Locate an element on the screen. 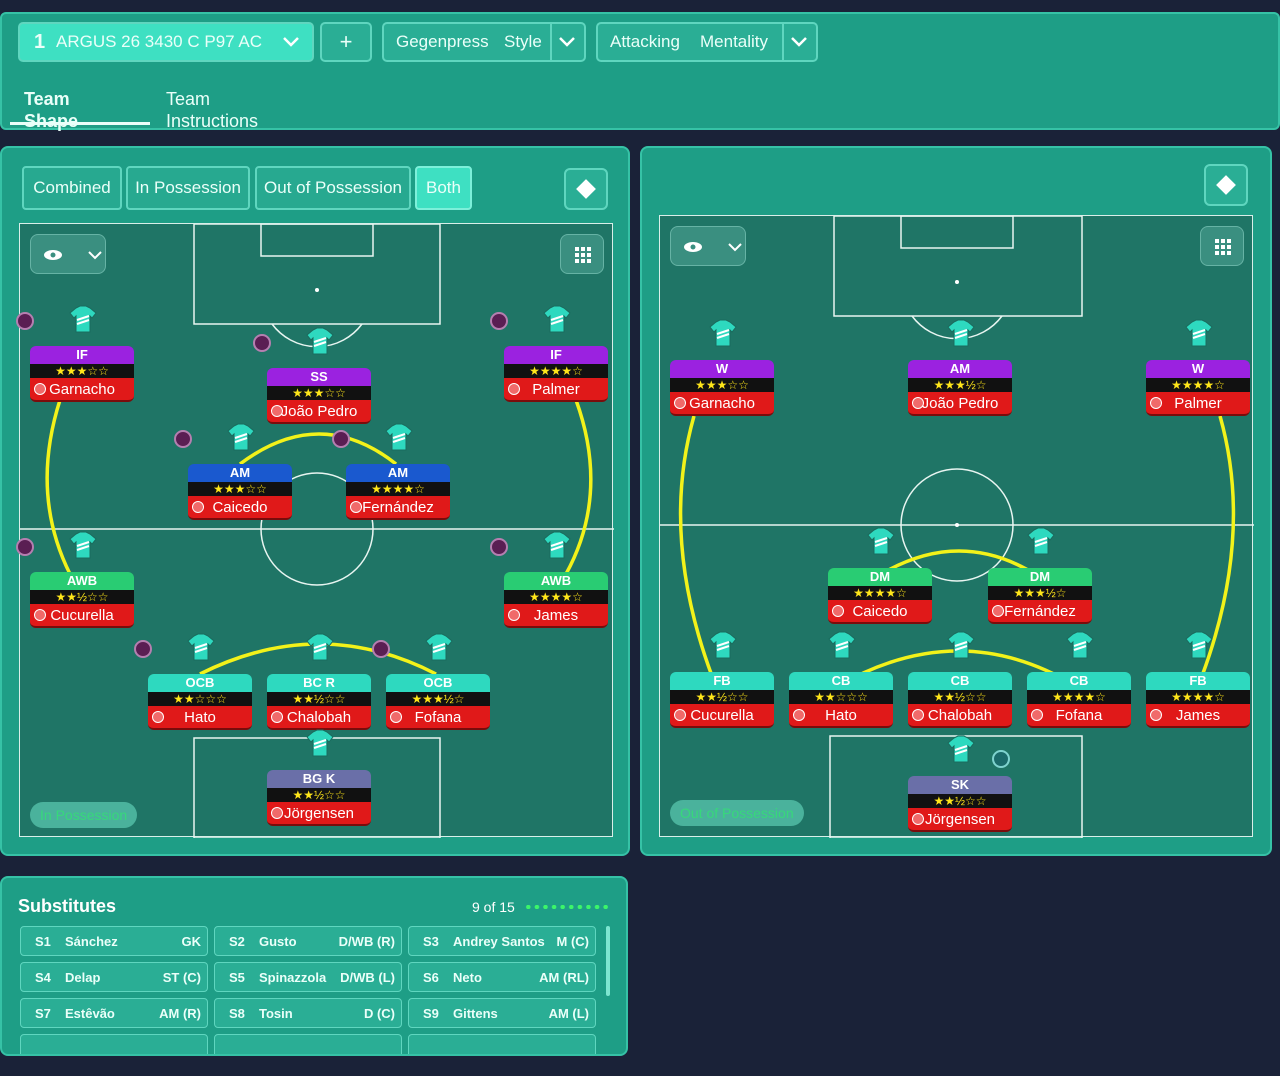 The width and height of the screenshot is (1280, 1076). player-card: CB ★★½☆☆ Chalobah is located at coordinates (960, 679).